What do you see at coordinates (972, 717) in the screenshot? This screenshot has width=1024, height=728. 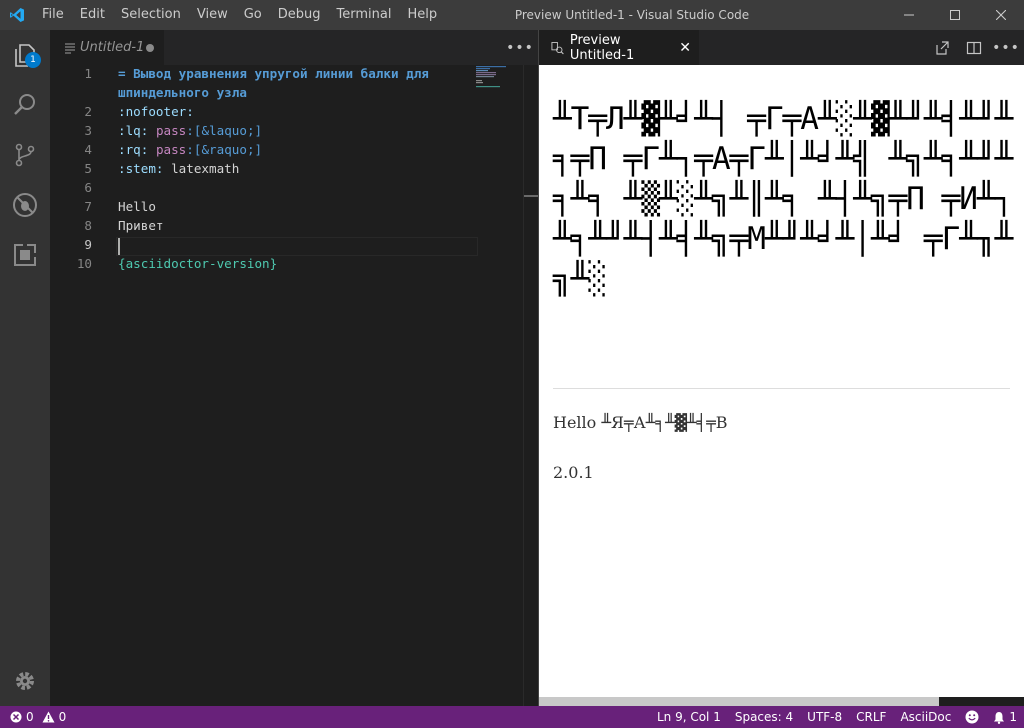 I see `feedback-button` at bounding box center [972, 717].